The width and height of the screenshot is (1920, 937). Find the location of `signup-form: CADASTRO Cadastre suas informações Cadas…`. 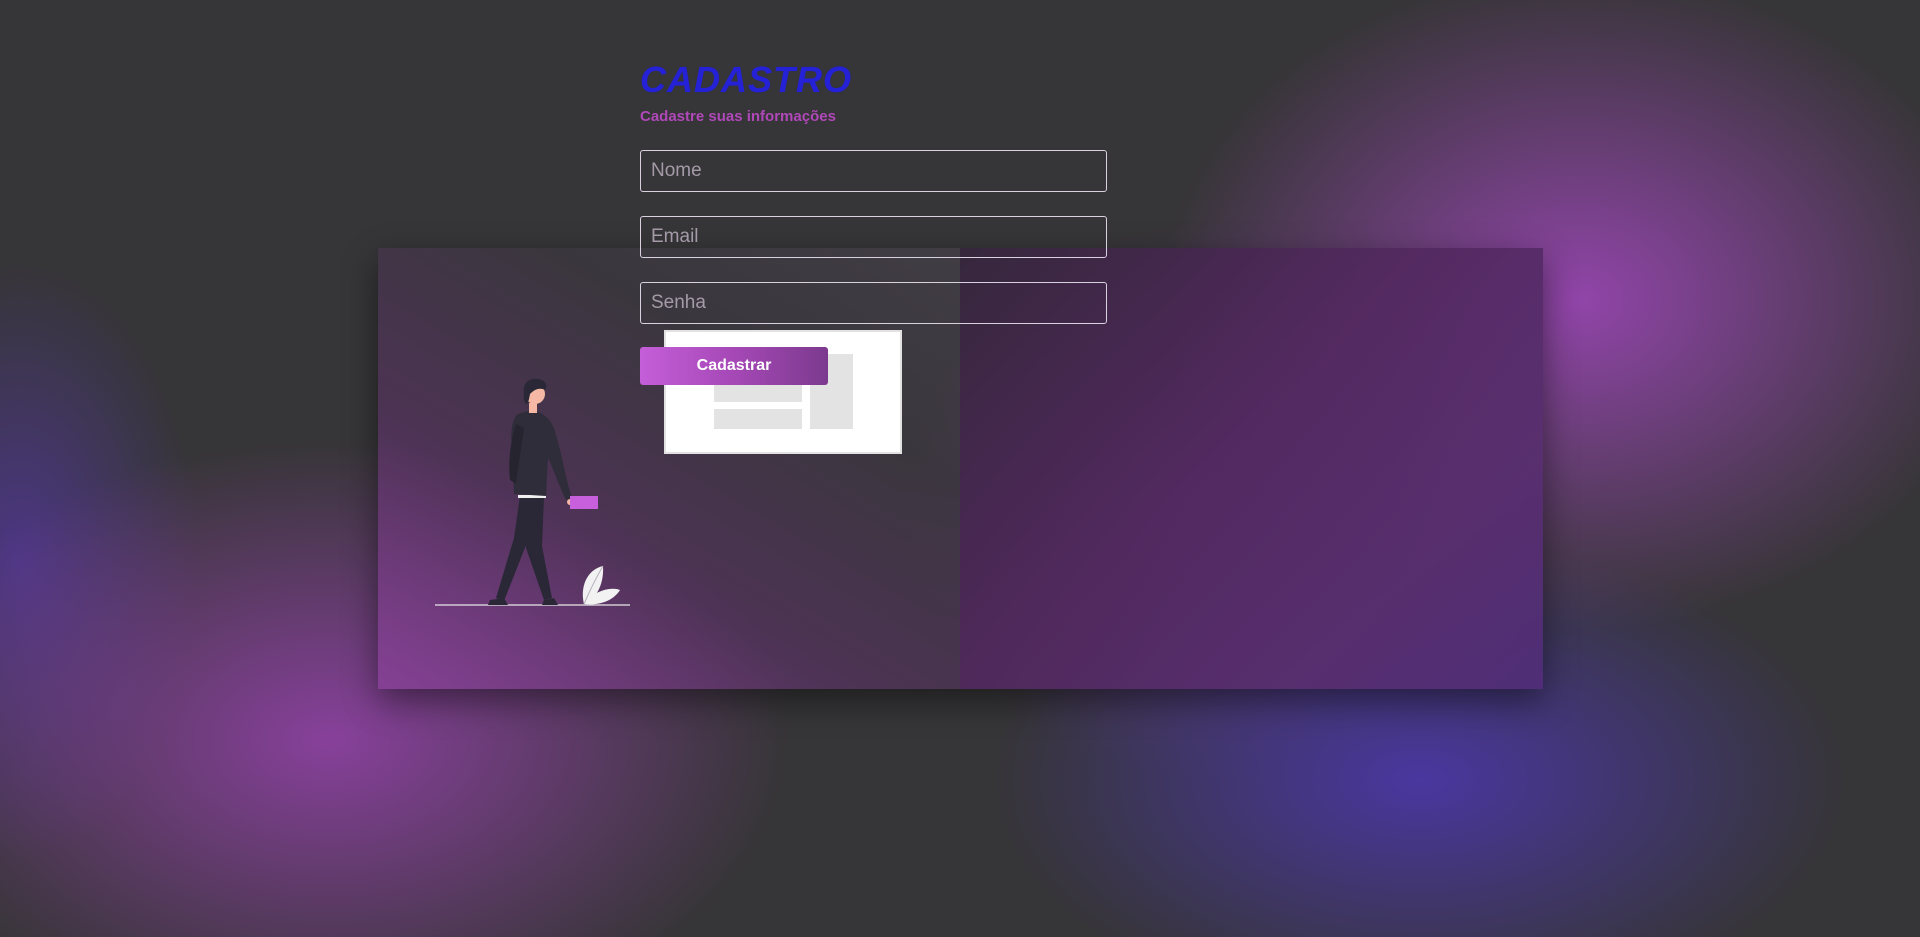

signup-form: CADASTRO Cadastre suas informações Cadas… is located at coordinates (874, 222).